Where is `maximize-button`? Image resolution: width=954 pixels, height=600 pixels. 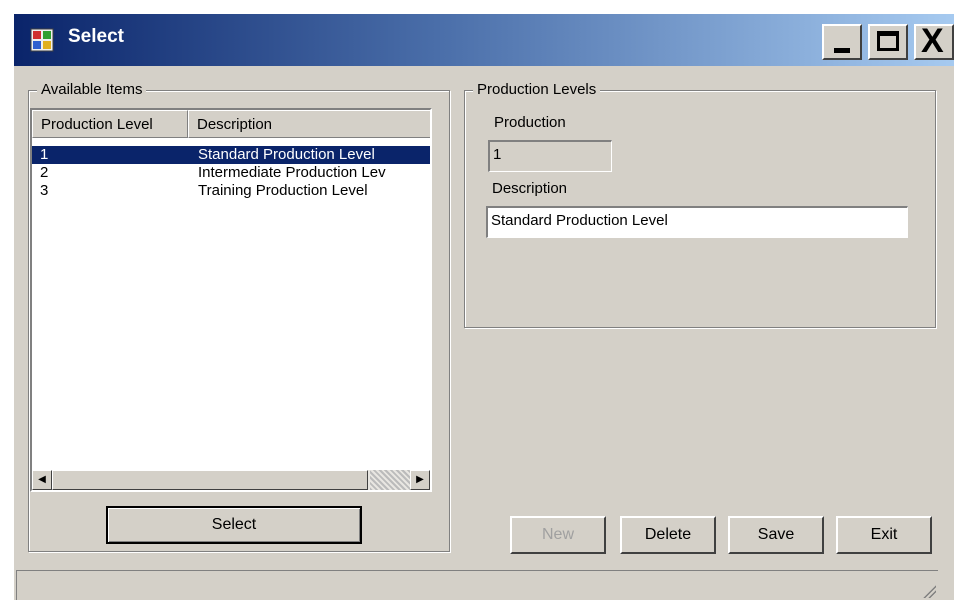 maximize-button is located at coordinates (888, 42).